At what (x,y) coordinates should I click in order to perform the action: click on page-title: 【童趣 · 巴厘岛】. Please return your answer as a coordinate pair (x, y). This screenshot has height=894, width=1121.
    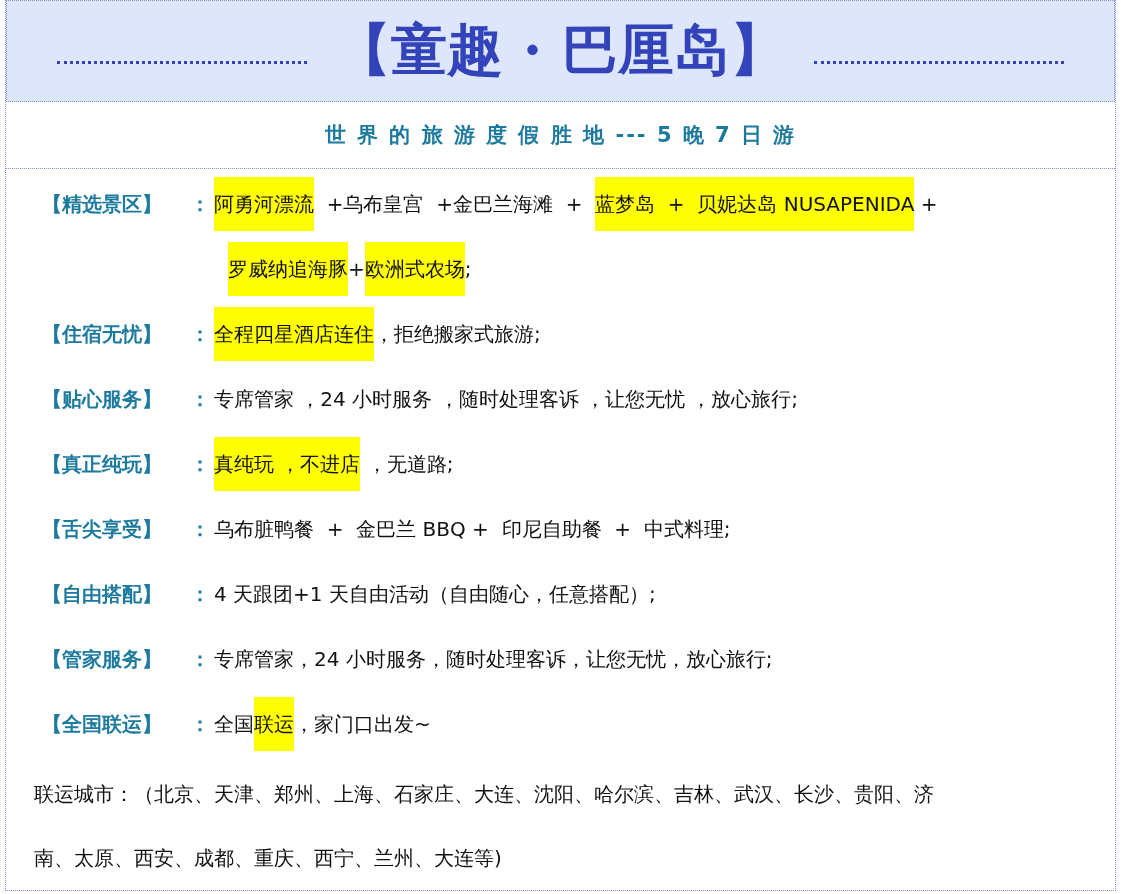
    Looking at the image, I should click on (560, 49).